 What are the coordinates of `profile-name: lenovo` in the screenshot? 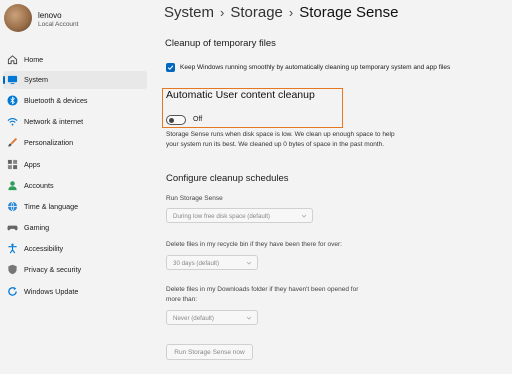 It's located at (50, 15).